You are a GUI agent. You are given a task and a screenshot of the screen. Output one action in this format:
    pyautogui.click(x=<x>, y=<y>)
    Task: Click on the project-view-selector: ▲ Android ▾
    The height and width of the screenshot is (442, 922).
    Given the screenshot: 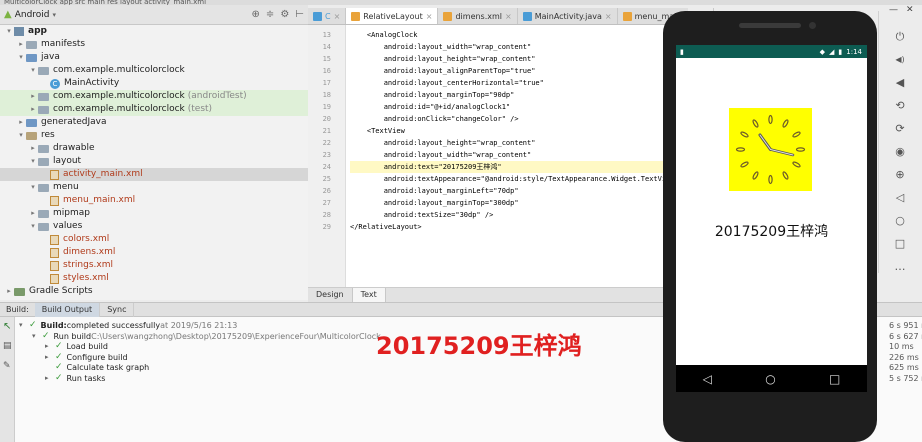 What is the action you would take?
    pyautogui.click(x=30, y=14)
    